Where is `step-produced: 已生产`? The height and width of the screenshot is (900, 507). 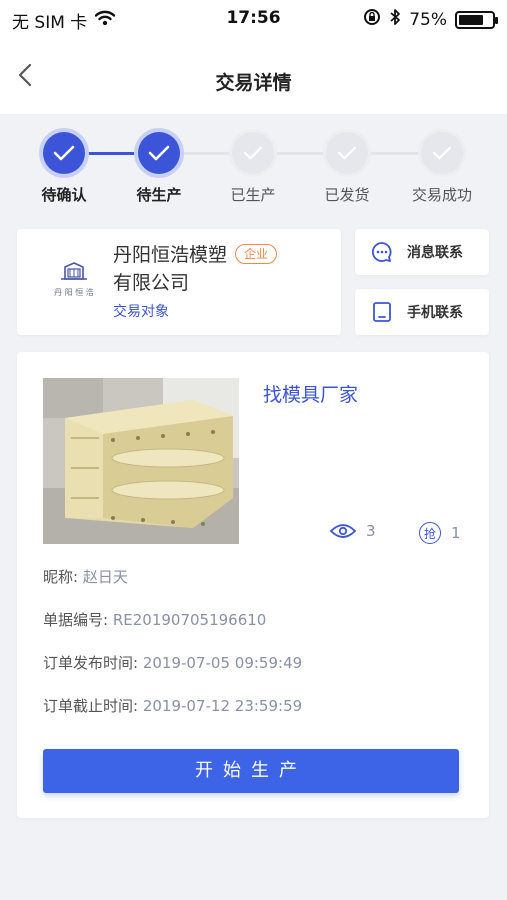
step-produced: 已生产 is located at coordinates (253, 168).